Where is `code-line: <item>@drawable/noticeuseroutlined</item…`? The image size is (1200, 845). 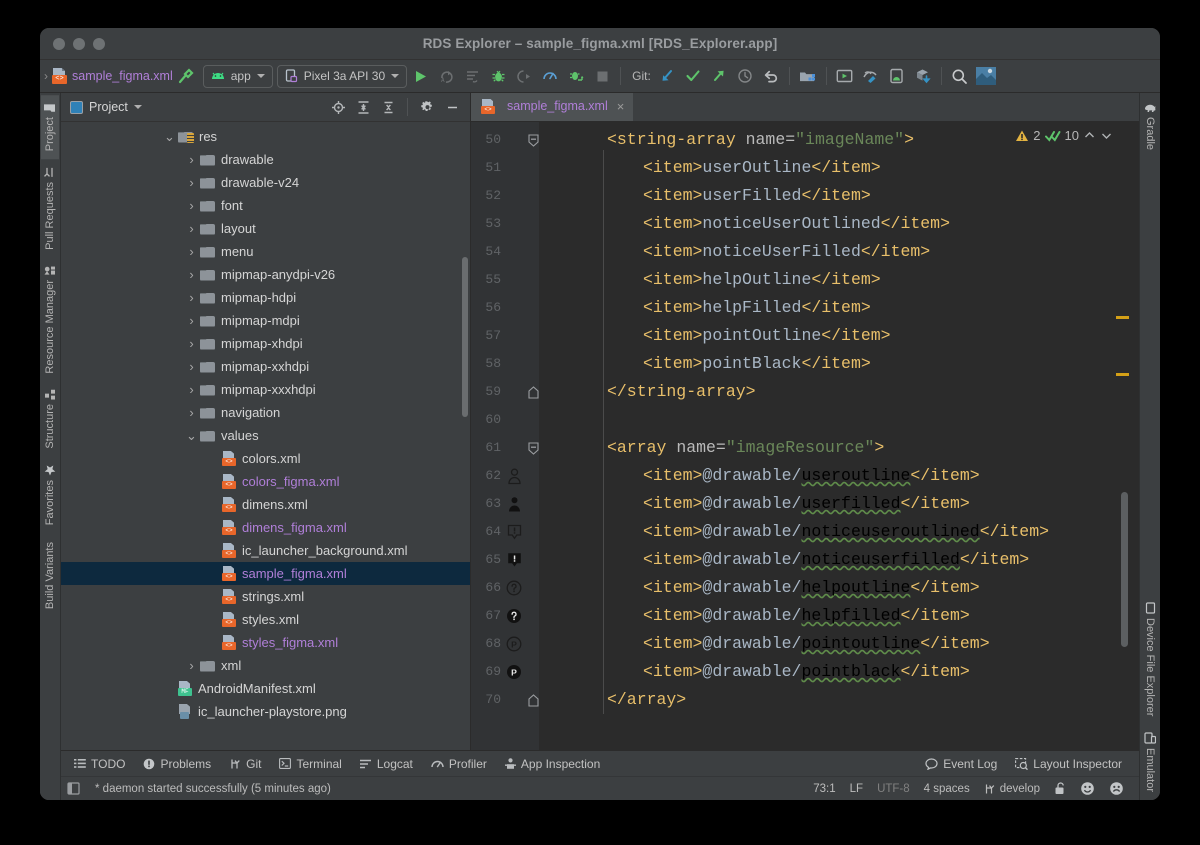
code-line: <item>@drawable/noticeuseroutlined</item… is located at coordinates (846, 532).